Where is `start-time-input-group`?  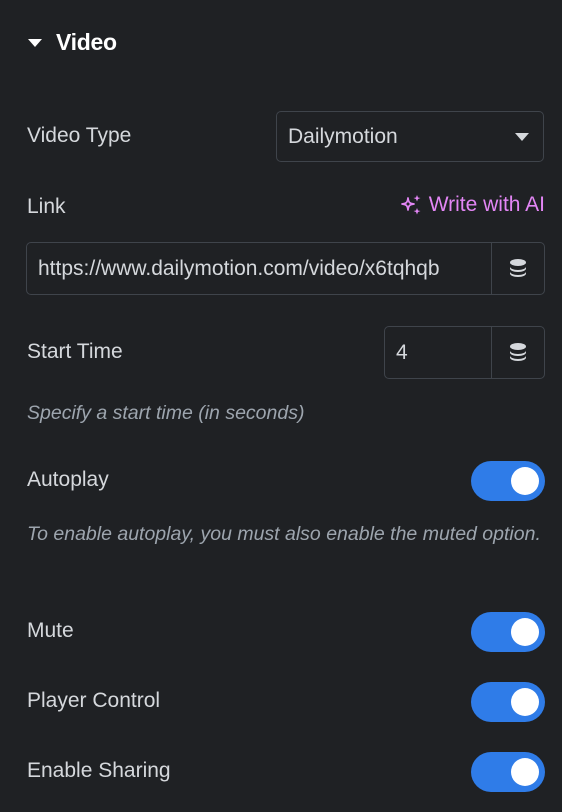
start-time-input-group is located at coordinates (464, 352).